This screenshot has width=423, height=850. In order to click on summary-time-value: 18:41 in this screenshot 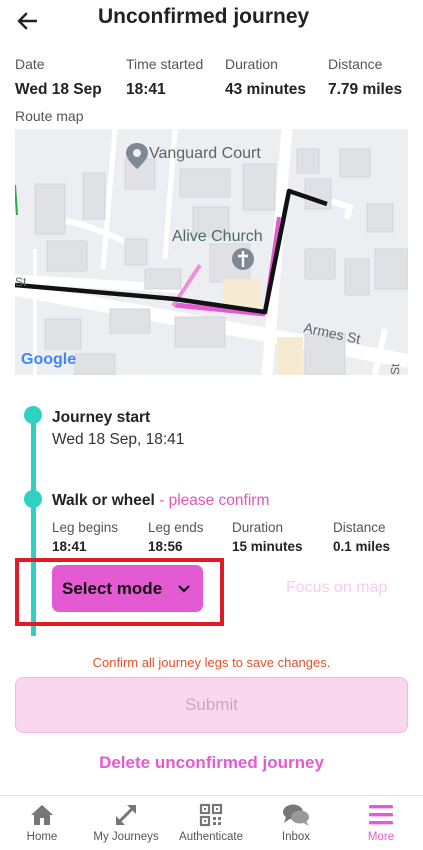, I will do `click(146, 89)`.